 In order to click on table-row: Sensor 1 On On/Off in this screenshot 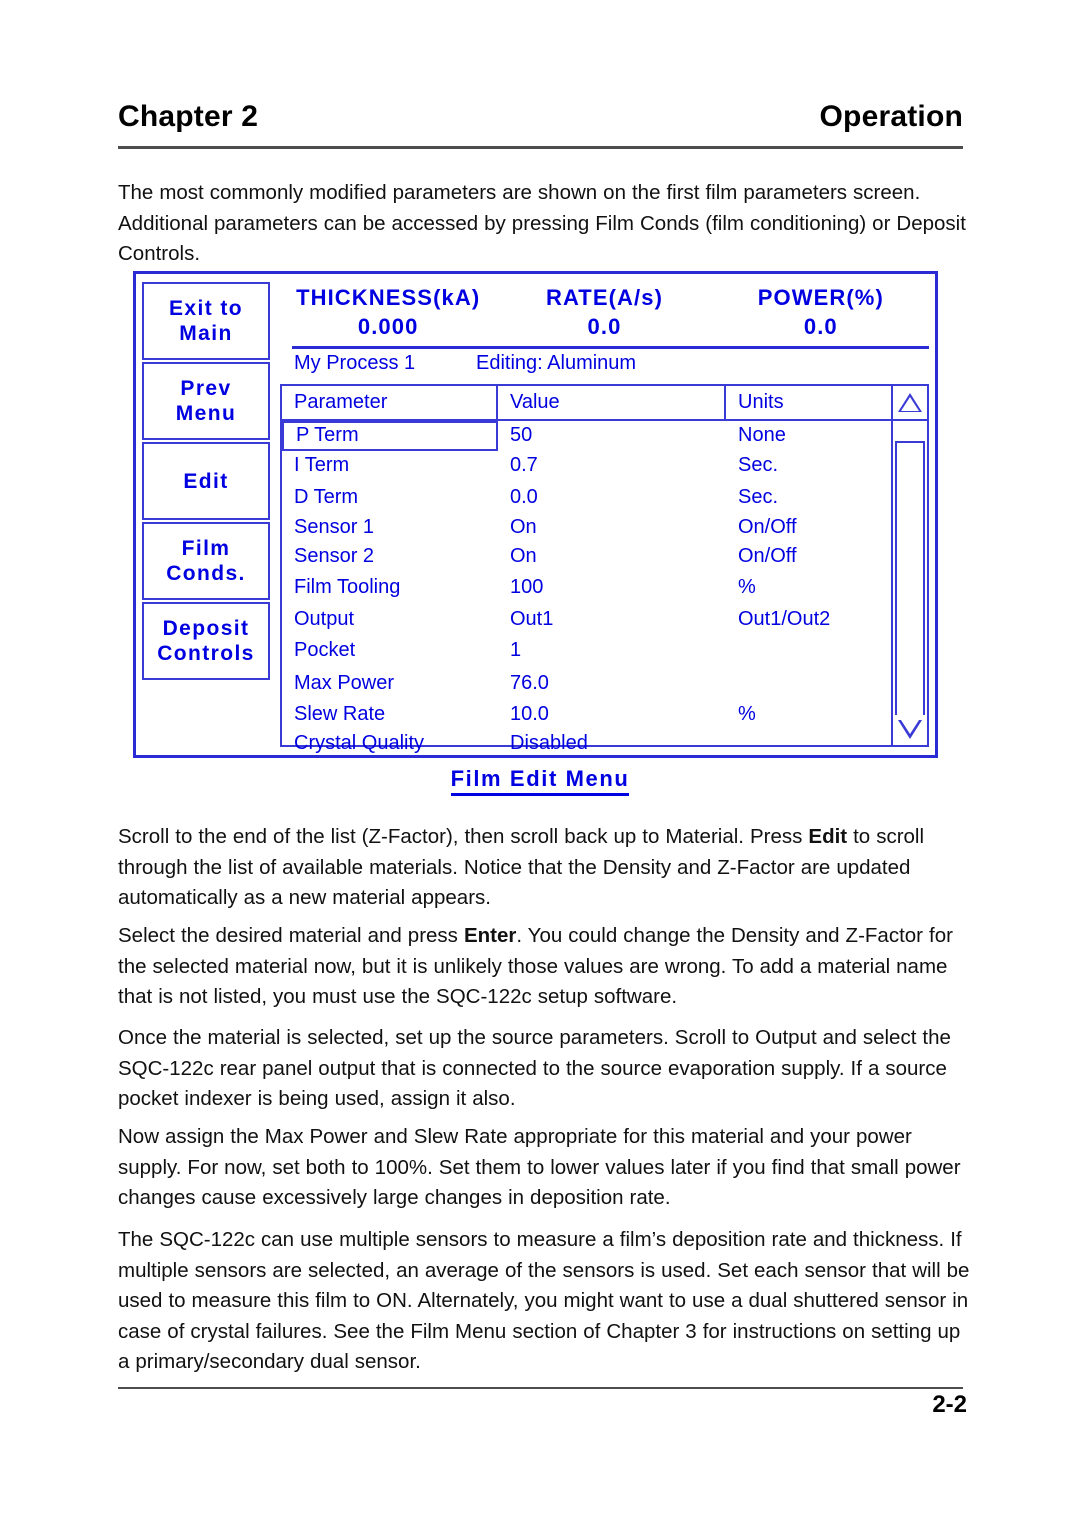, I will do `click(586, 528)`.